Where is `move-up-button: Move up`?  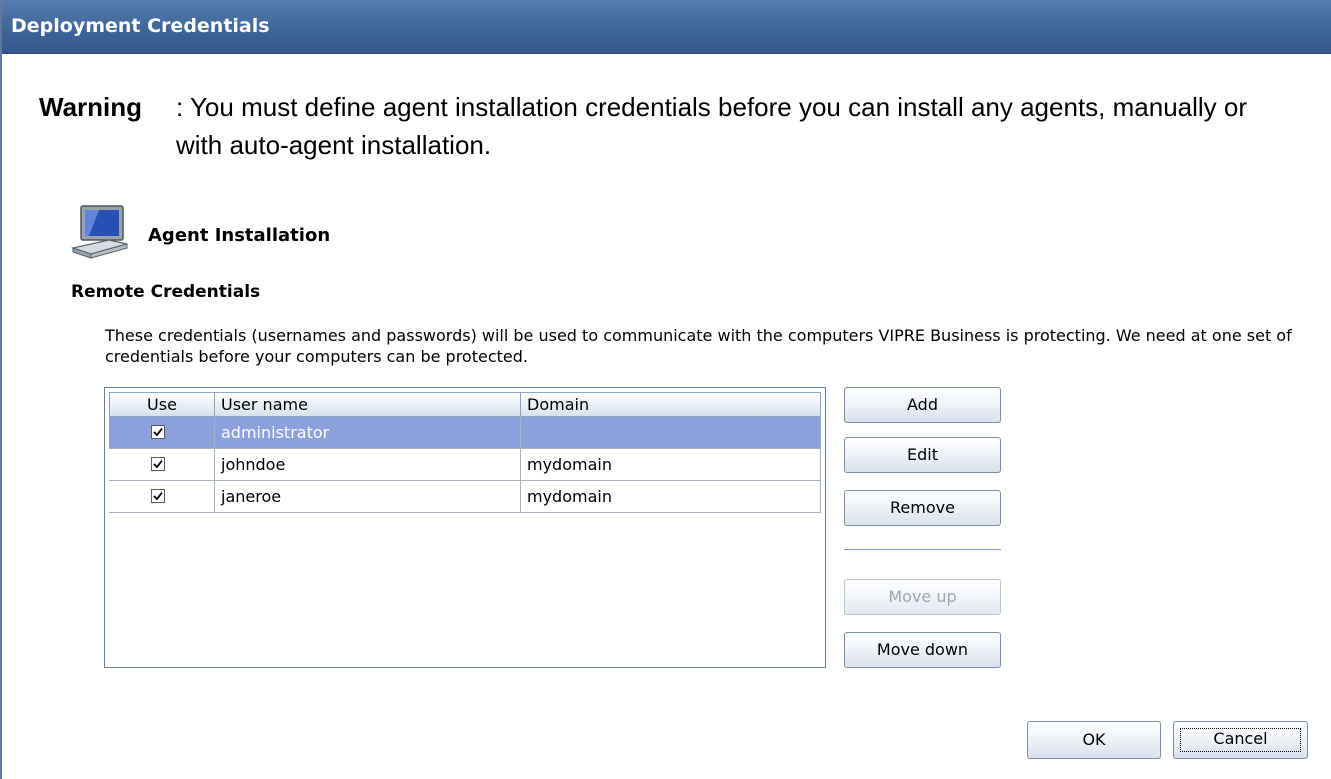 move-up-button: Move up is located at coordinates (922, 597).